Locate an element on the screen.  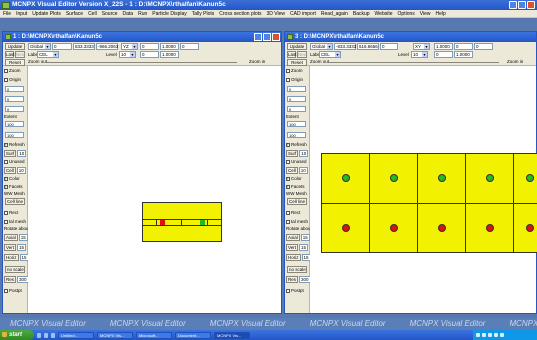
postpt-checkbox: Postpt is located at coordinates (295, 290).